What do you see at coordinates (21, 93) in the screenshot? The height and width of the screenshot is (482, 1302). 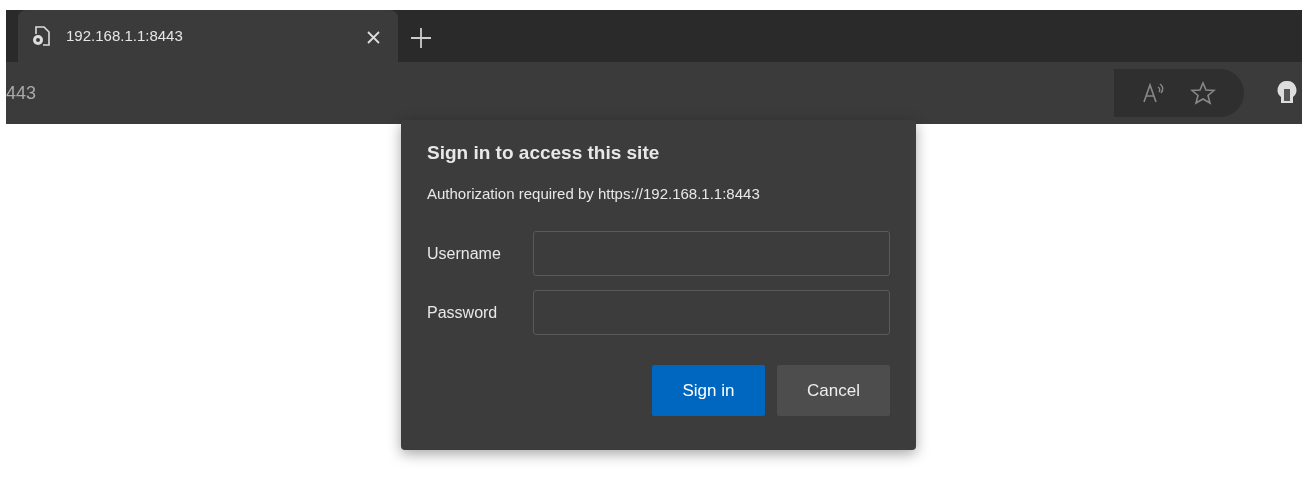 I see `address-text: 443` at bounding box center [21, 93].